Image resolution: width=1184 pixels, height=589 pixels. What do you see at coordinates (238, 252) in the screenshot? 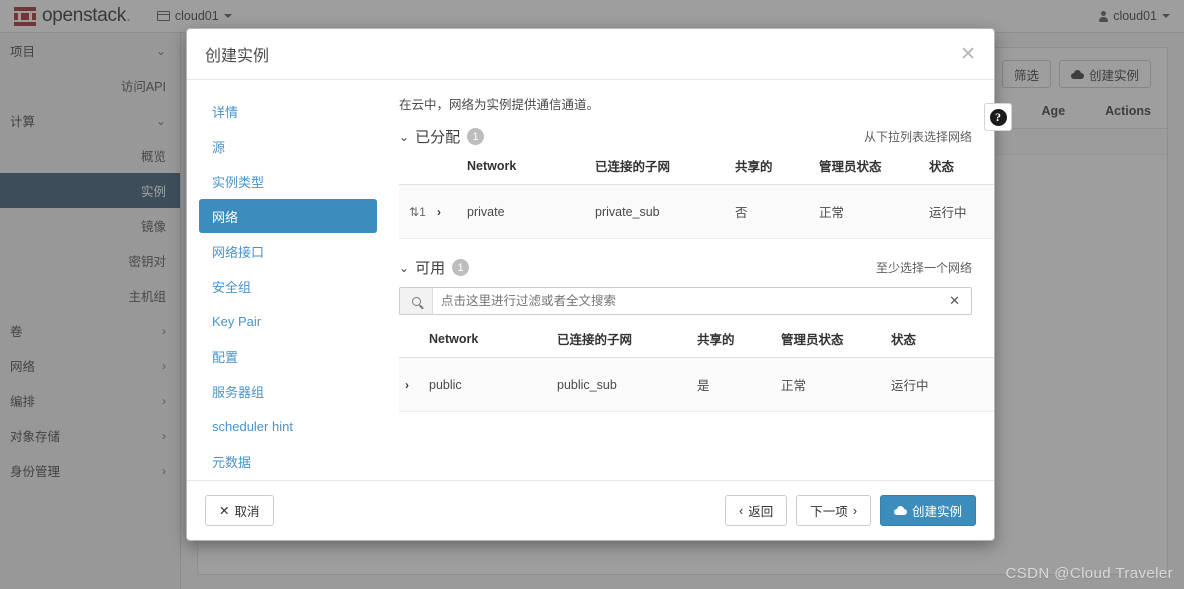
I see `dialog-step-label: 网络接口` at bounding box center [238, 252].